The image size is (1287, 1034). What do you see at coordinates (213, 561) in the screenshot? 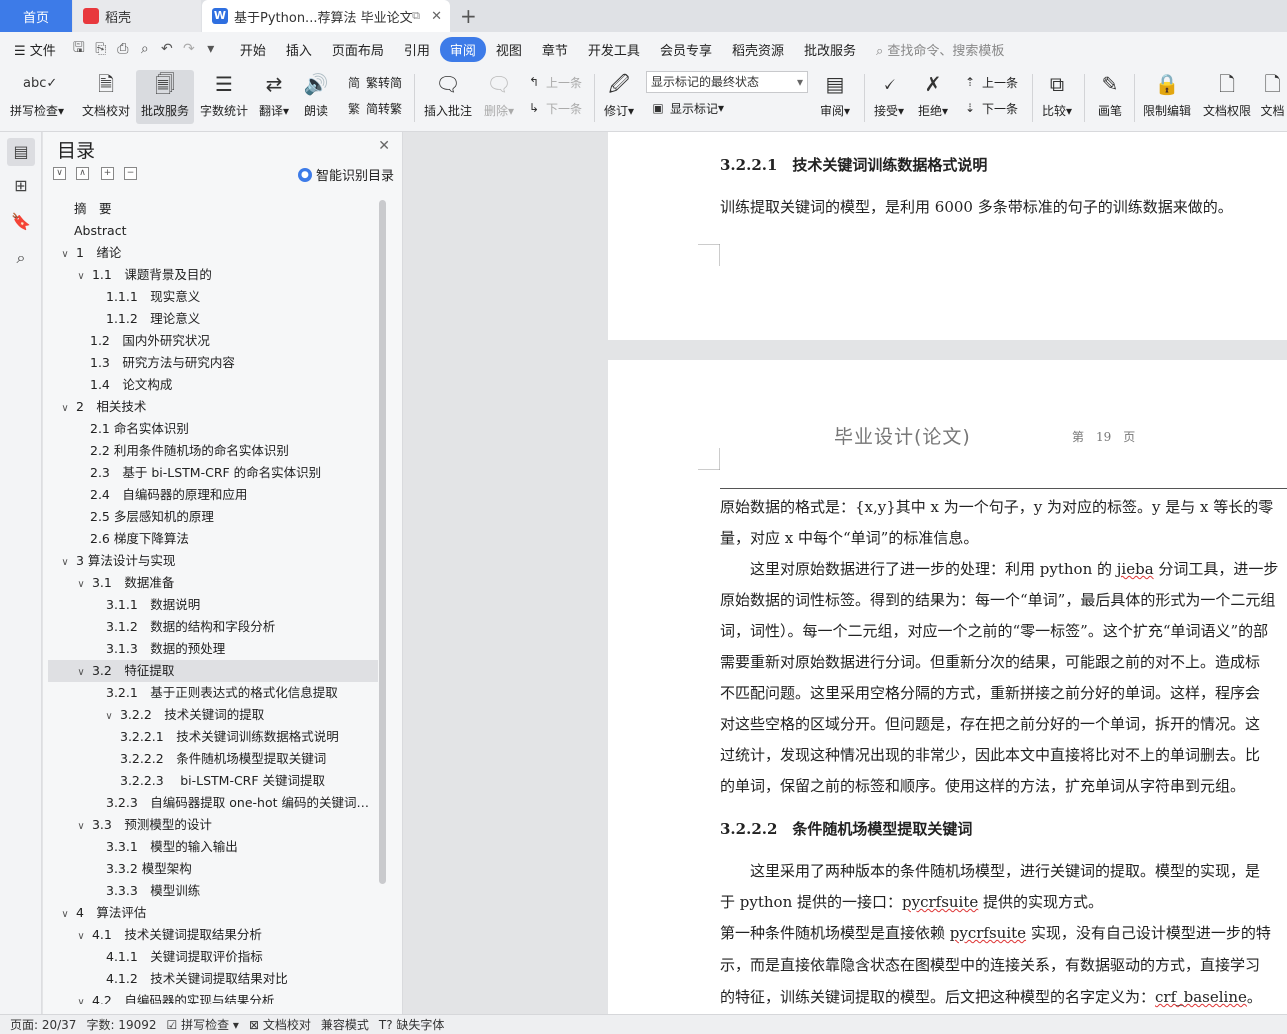
I see `toc-item: ∨ 3 算法设计与实现` at bounding box center [213, 561].